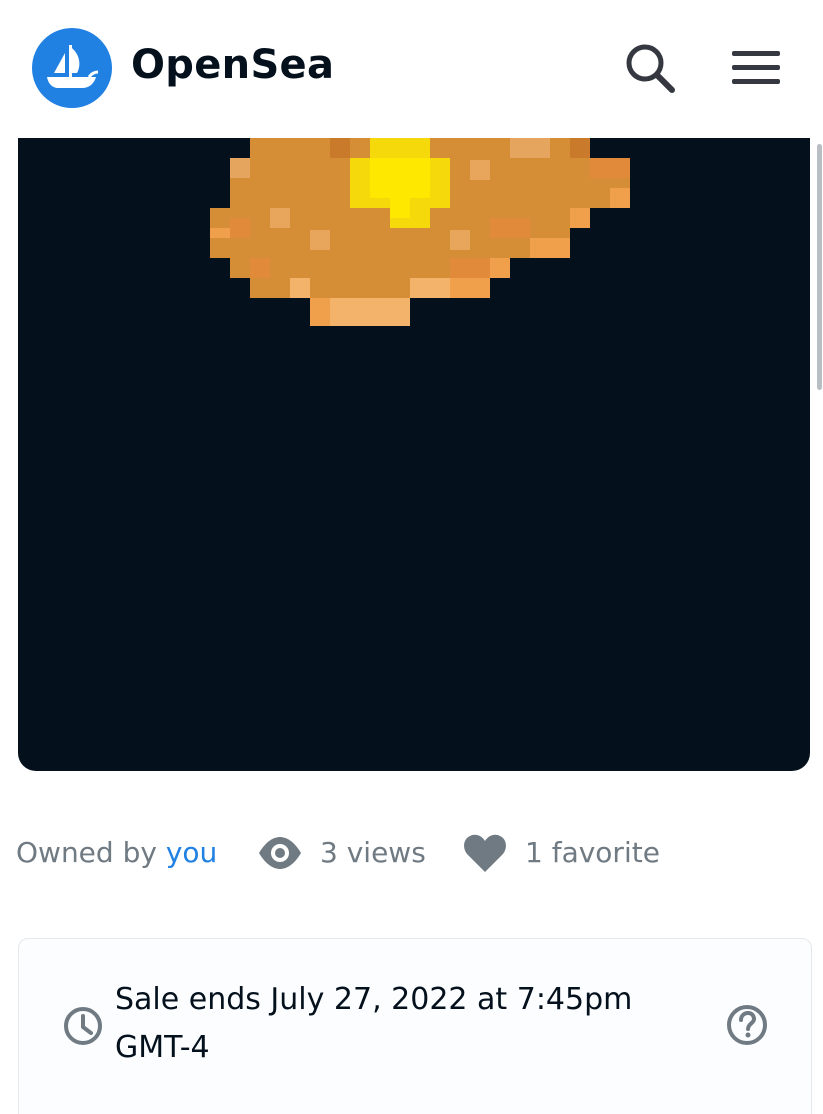 The height and width of the screenshot is (1114, 823). What do you see at coordinates (592, 852) in the screenshot?
I see `favorites-count: 1 favorite` at bounding box center [592, 852].